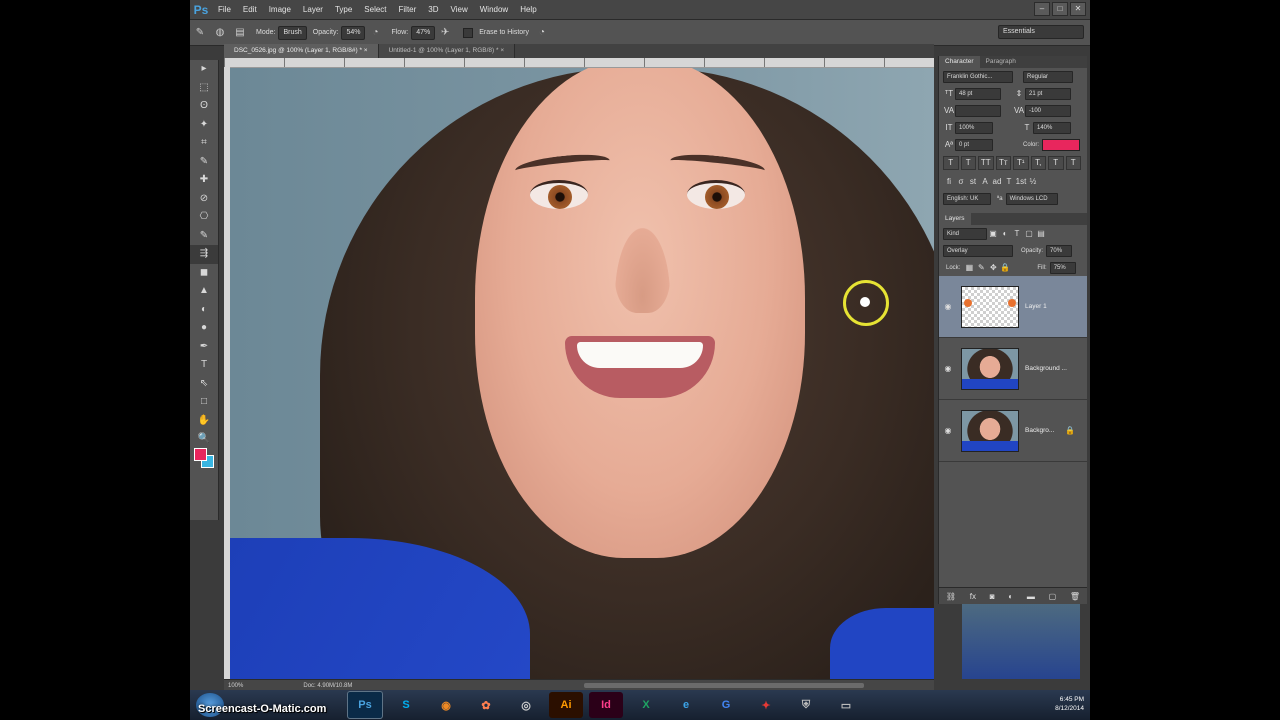 The image size is (1280, 720). Describe the element at coordinates (204, 125) in the screenshot. I see `quick-select-tool-icon: ✦` at that location.